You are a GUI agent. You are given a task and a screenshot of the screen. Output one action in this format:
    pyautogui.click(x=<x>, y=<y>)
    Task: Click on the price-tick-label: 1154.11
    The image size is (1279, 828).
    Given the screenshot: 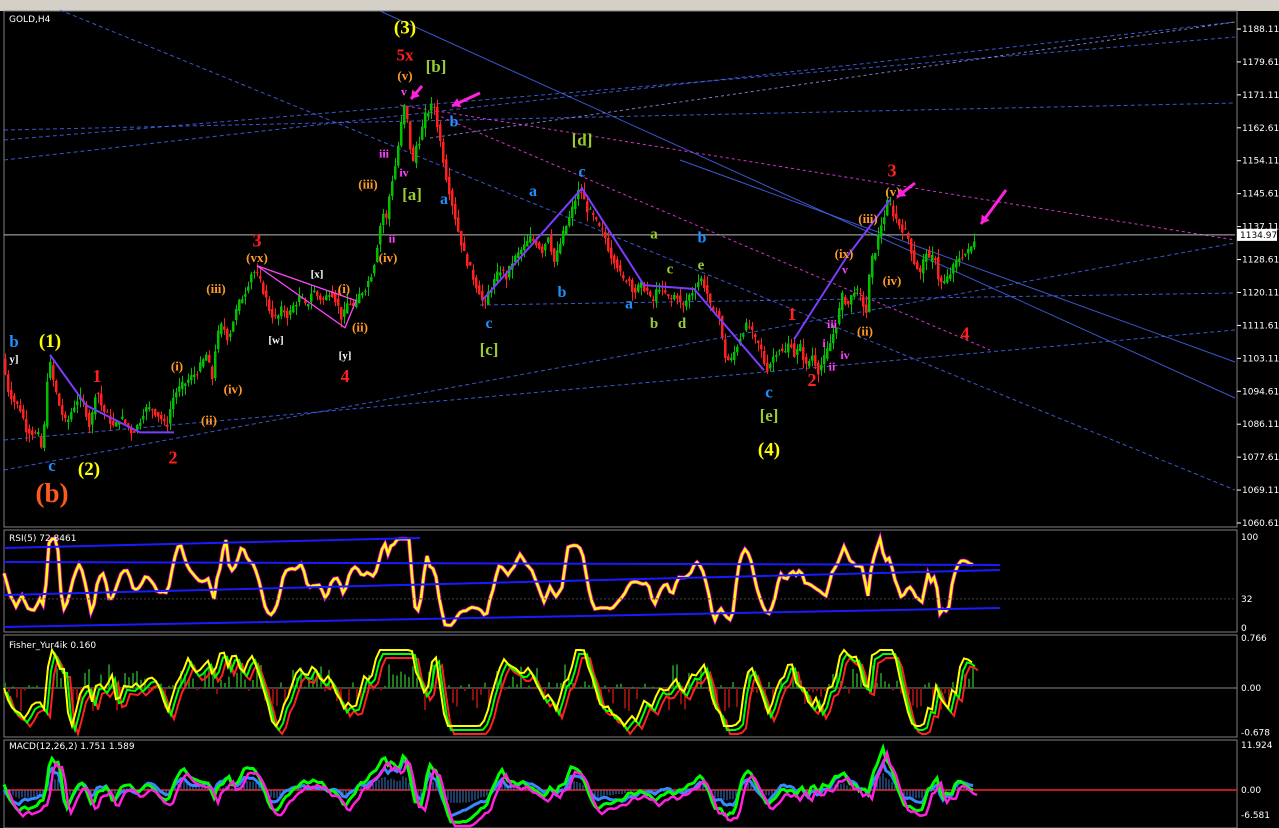 What is the action you would take?
    pyautogui.click(x=1260, y=162)
    